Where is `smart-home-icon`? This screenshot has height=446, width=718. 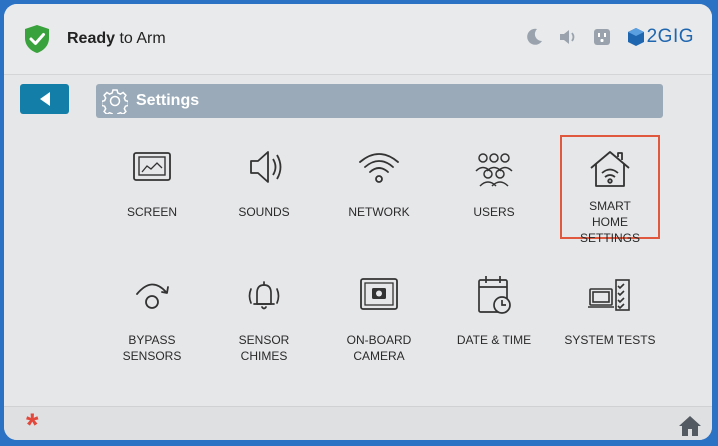
smart-home-icon is located at coordinates (610, 169).